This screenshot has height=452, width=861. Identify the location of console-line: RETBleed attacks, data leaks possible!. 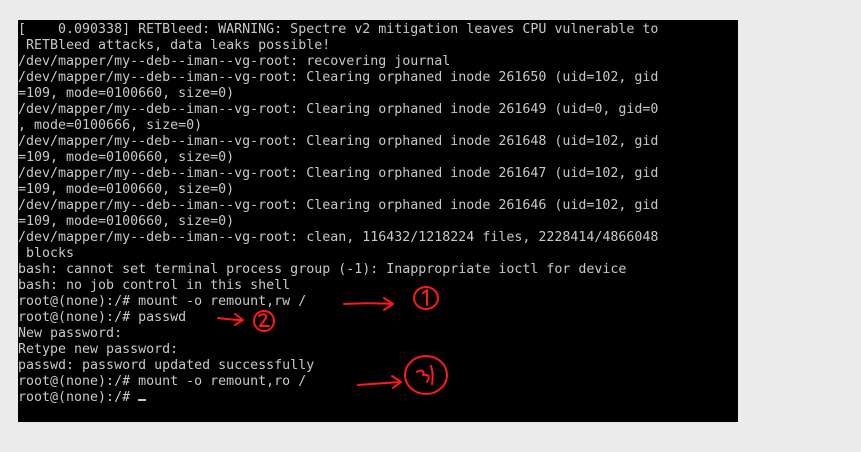
(174, 45).